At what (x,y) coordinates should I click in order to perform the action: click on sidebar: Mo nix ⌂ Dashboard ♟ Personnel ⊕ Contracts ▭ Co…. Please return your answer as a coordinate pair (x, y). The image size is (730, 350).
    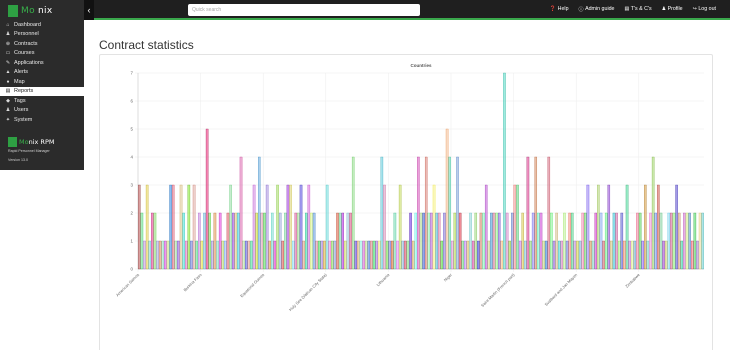
    Looking at the image, I should click on (42, 85).